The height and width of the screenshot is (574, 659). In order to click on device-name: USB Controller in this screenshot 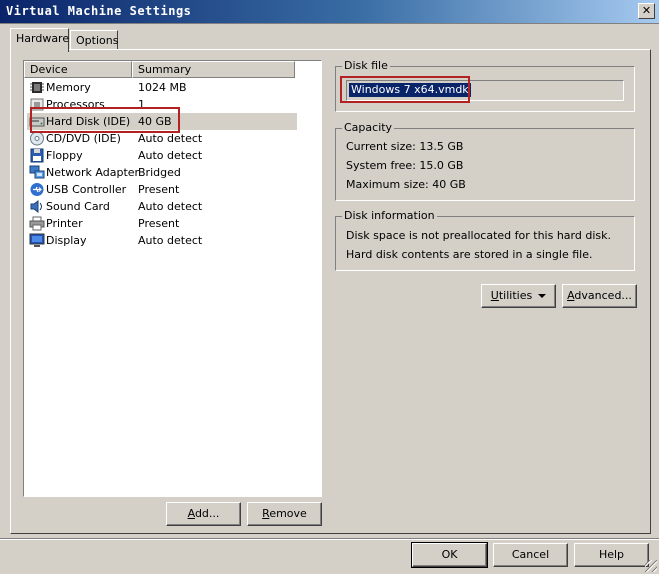, I will do `click(86, 189)`.